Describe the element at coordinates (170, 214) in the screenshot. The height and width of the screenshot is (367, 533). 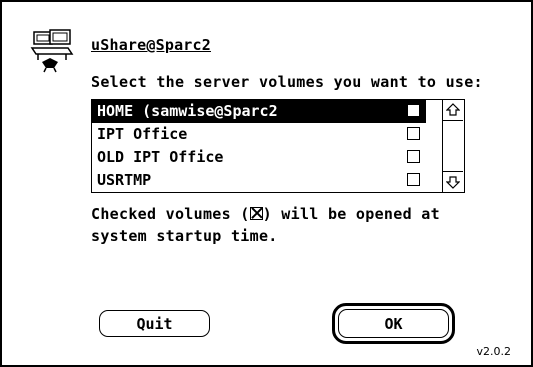
I see `startup-note-part1: Checked volumes (` at that location.